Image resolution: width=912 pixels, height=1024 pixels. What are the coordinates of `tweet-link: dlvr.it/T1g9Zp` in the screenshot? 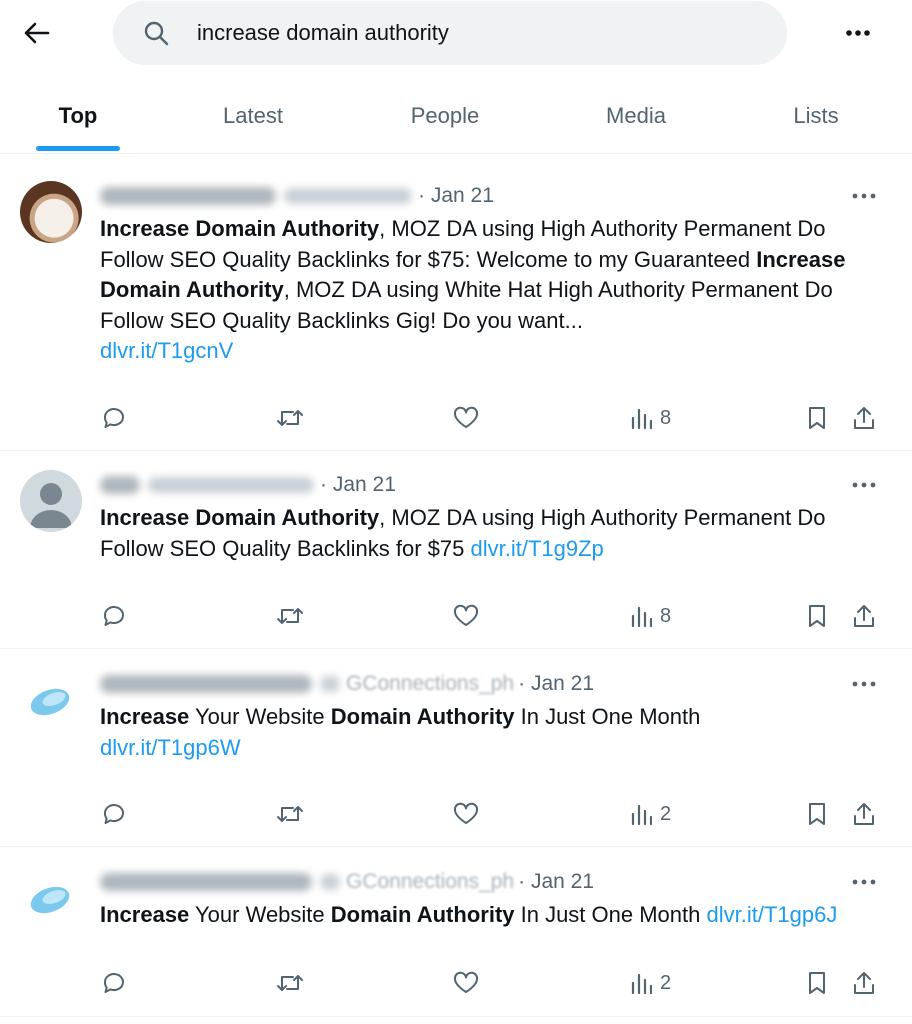 It's located at (536, 548).